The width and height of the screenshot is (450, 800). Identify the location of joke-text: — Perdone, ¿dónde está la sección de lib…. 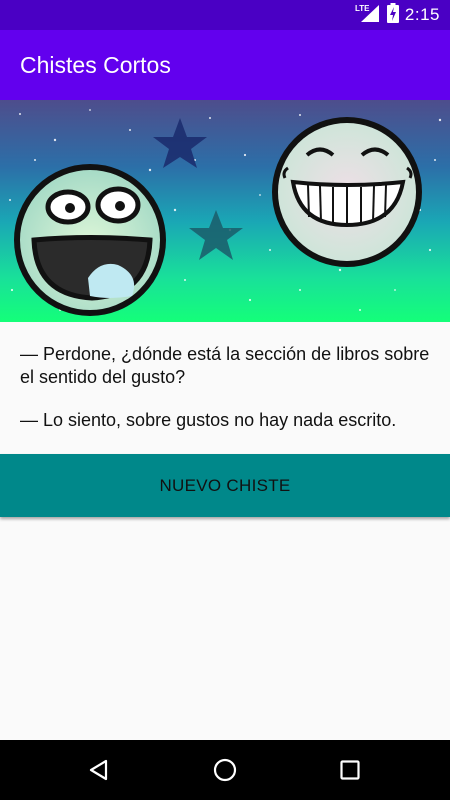
(225, 397).